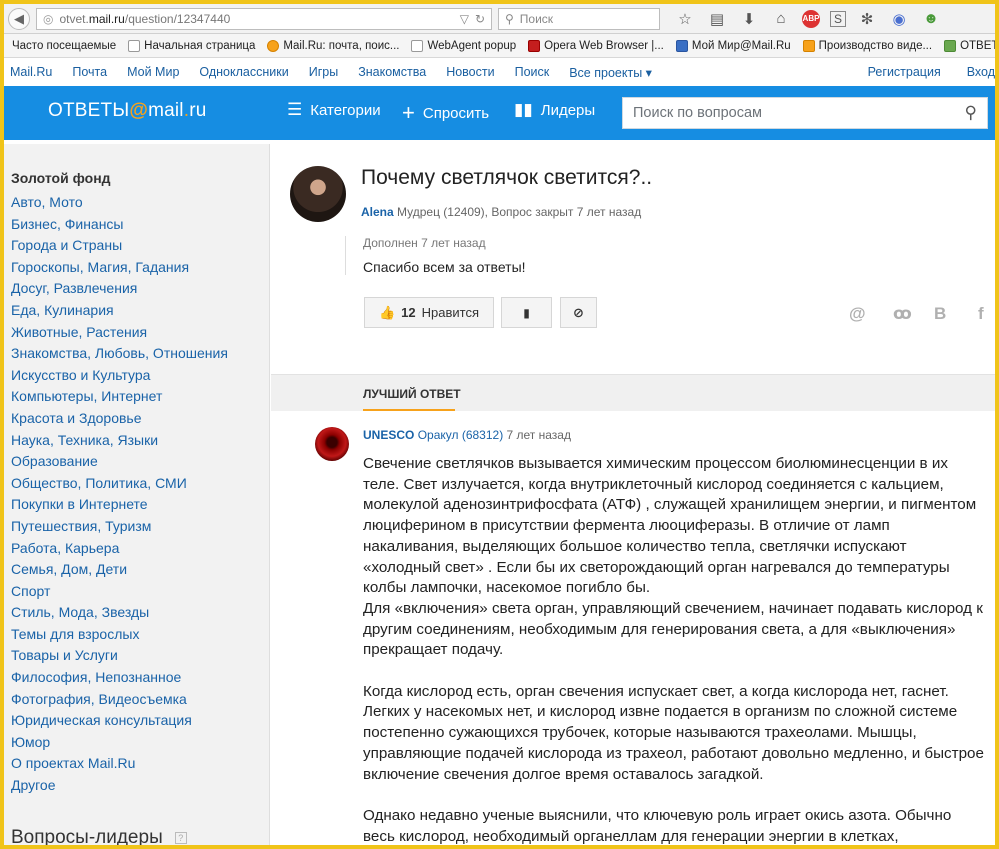 The height and width of the screenshot is (849, 999). Describe the element at coordinates (140, 635) in the screenshot. I see `category-link: Темы для взрослых` at that location.